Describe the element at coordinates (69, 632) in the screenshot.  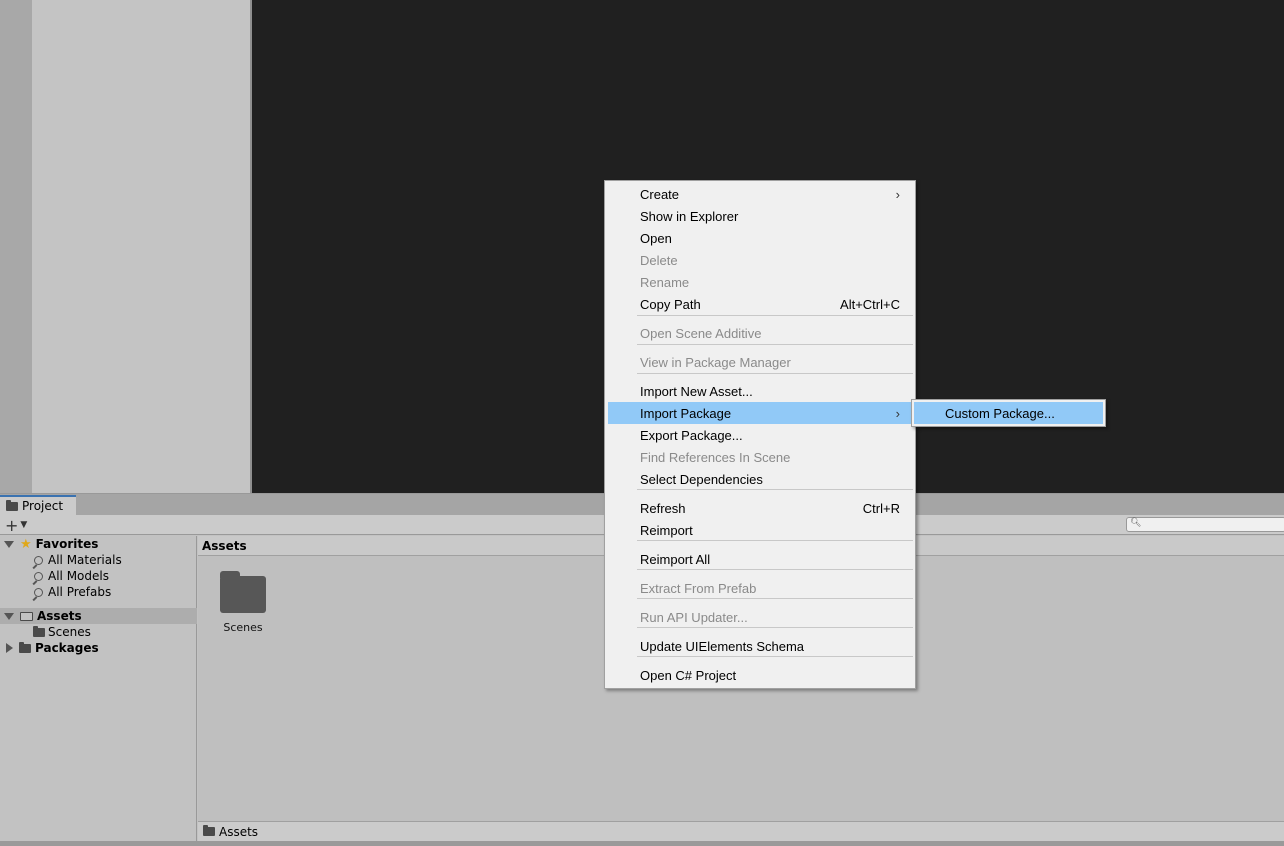
I see `tree-item-label: Scenes` at that location.